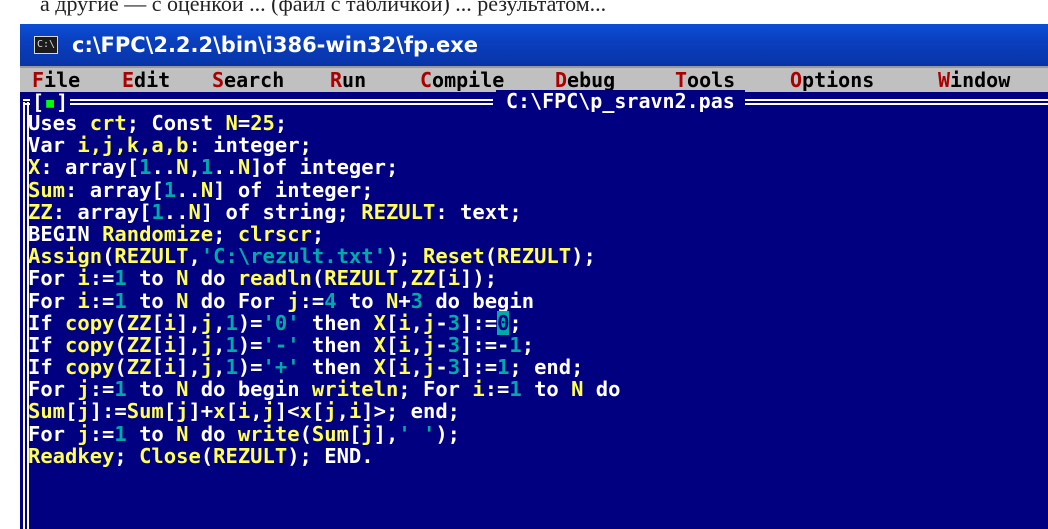 The image size is (1048, 529). Describe the element at coordinates (293, 256) in the screenshot. I see `code-token: 'C:\rezult.txt'` at that location.